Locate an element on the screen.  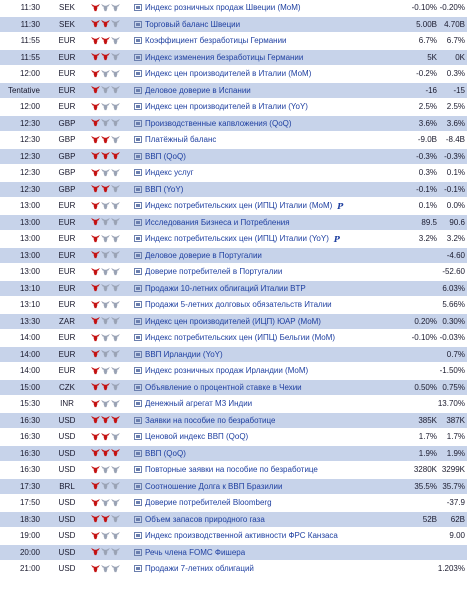
event-cell: Индекс розничных продаж Ирландии (MoM) is located at coordinates (242, 370).